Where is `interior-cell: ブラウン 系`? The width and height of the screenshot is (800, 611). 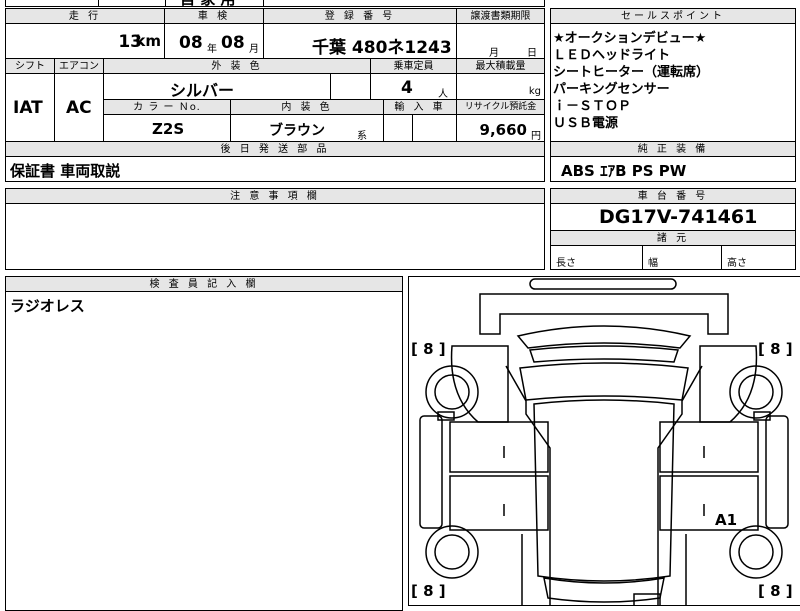 interior-cell: ブラウン 系 is located at coordinates (307, 128).